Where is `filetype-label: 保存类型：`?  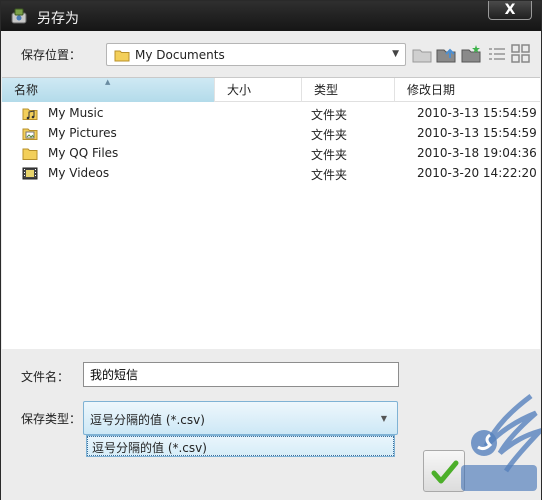 filetype-label: 保存类型： is located at coordinates (51, 419).